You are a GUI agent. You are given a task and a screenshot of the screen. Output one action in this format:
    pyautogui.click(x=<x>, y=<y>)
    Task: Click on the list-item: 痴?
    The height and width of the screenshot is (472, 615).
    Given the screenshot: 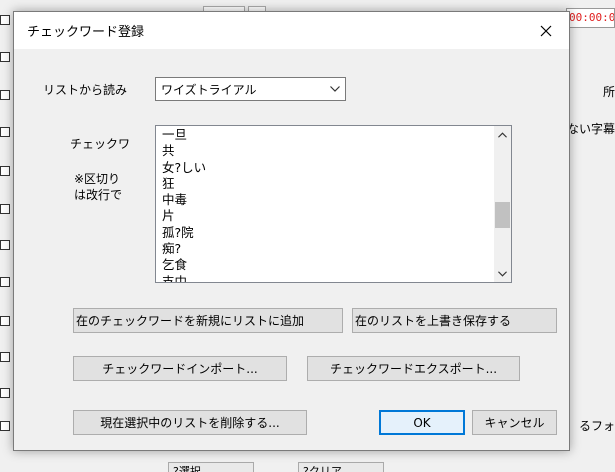 What is the action you would take?
    pyautogui.click(x=172, y=249)
    